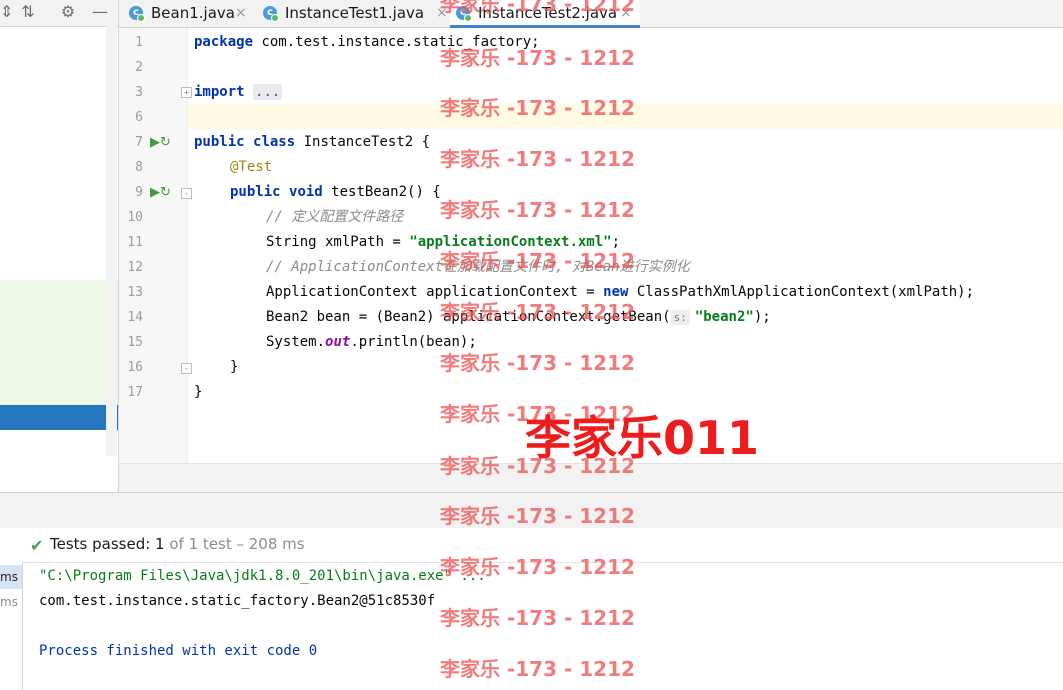  Describe the element at coordinates (680, 317) in the screenshot. I see `parameter-hint: s:` at that location.